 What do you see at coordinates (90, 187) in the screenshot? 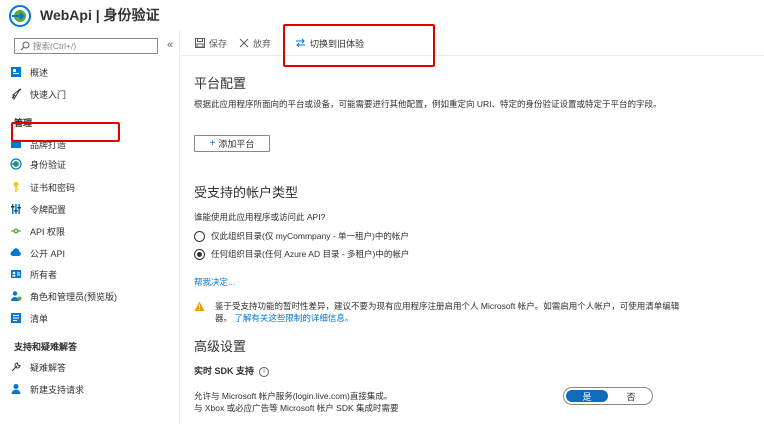
I see `sidebar-item-certificates: 证书和密码` at bounding box center [90, 187].